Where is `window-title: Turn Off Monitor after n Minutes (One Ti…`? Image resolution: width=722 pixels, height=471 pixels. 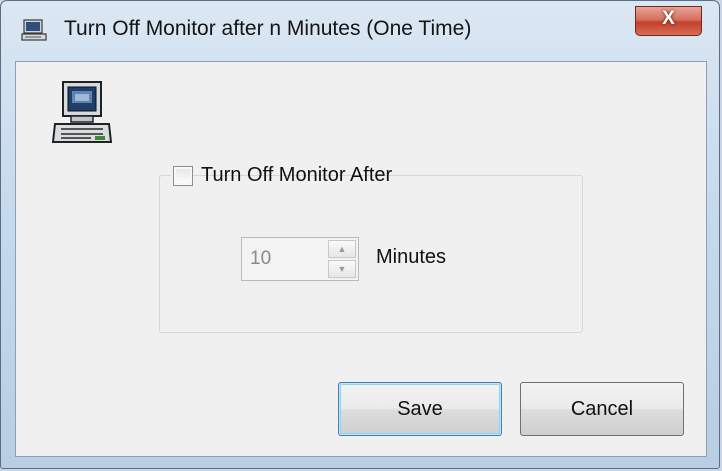
window-title: Turn Off Monitor after n Minutes (One Ti… is located at coordinates (268, 28).